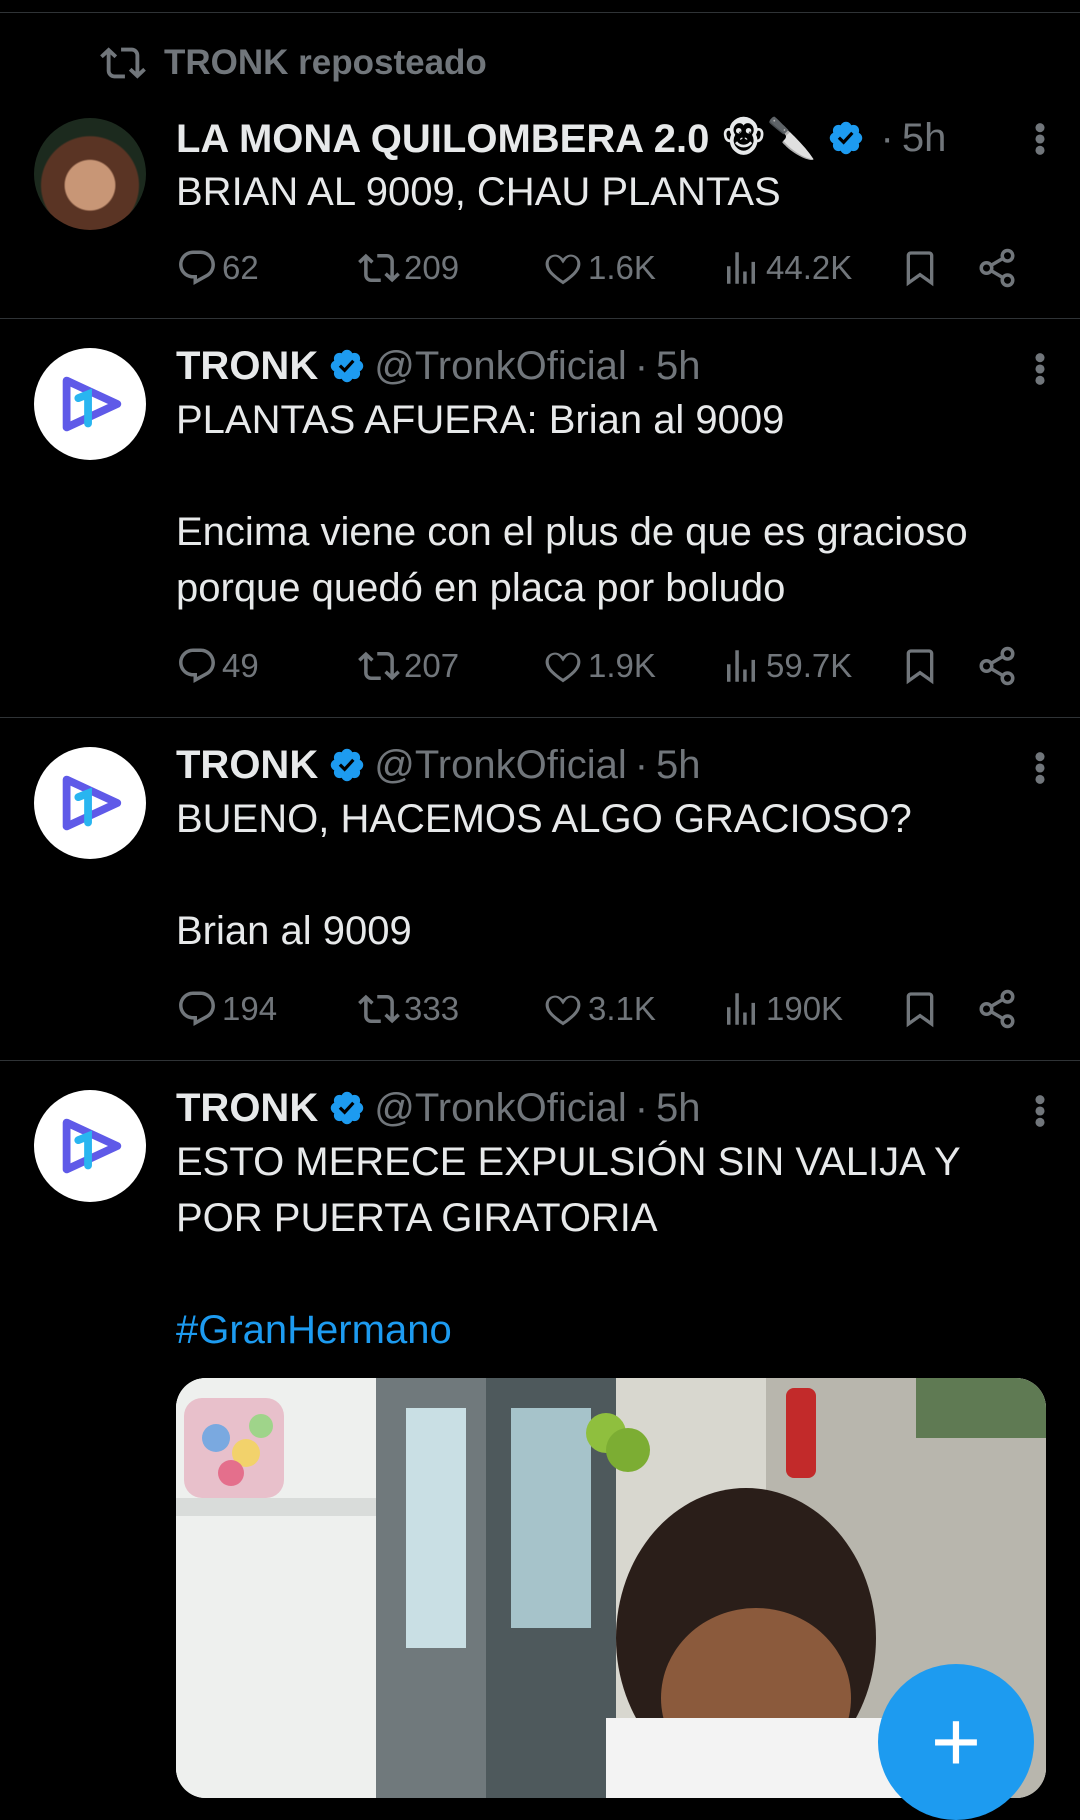 The image size is (1080, 1820). Describe the element at coordinates (809, 665) in the screenshot. I see `views-count: 59.7K` at that location.